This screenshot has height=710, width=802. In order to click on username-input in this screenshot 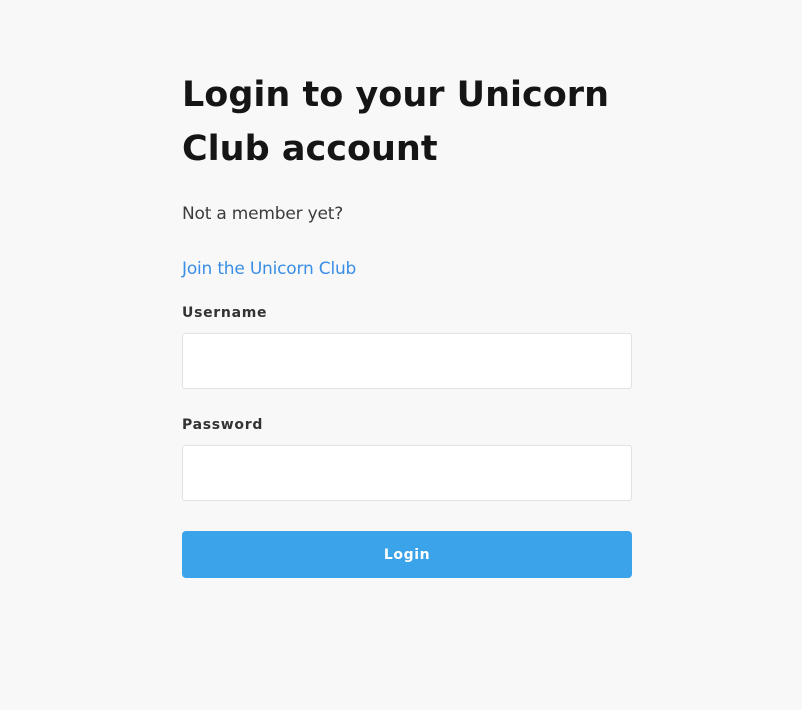, I will do `click(407, 361)`.